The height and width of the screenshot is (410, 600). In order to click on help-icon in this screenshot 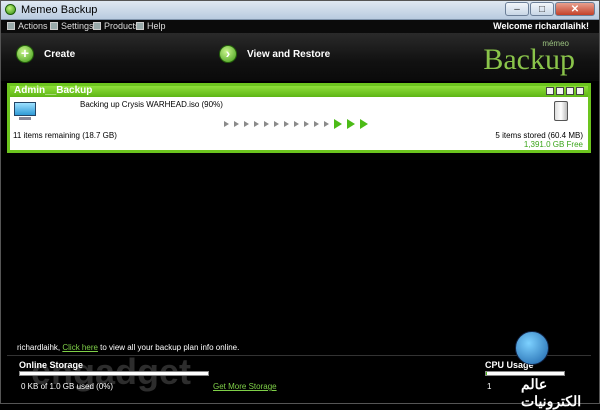, I will do `click(140, 26)`.